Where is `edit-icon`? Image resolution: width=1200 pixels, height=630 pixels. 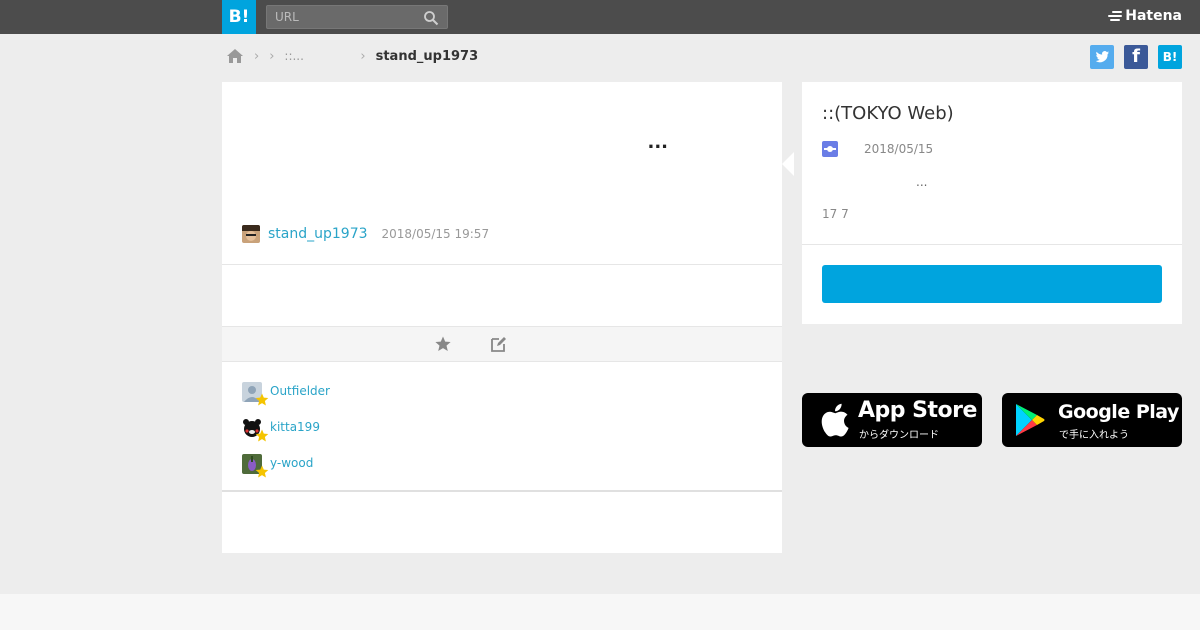
edit-icon is located at coordinates (499, 344).